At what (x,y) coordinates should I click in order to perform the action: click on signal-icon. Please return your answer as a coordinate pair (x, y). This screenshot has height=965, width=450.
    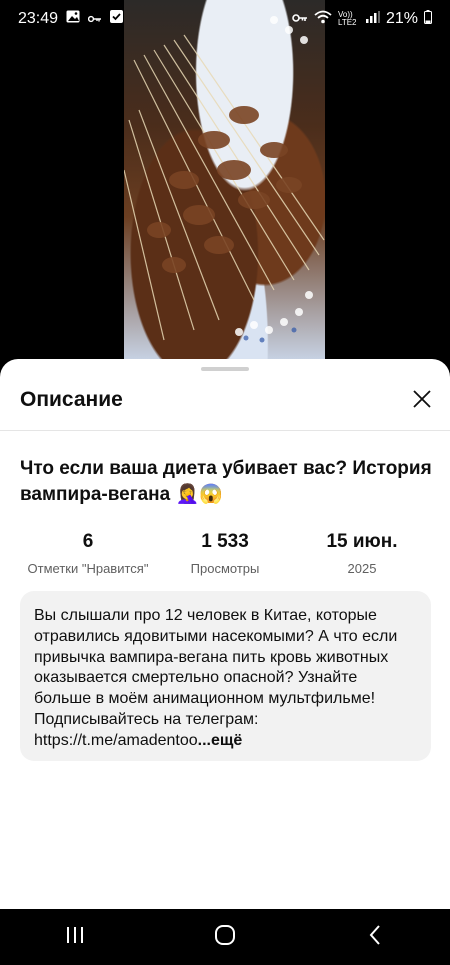
    Looking at the image, I should click on (372, 19).